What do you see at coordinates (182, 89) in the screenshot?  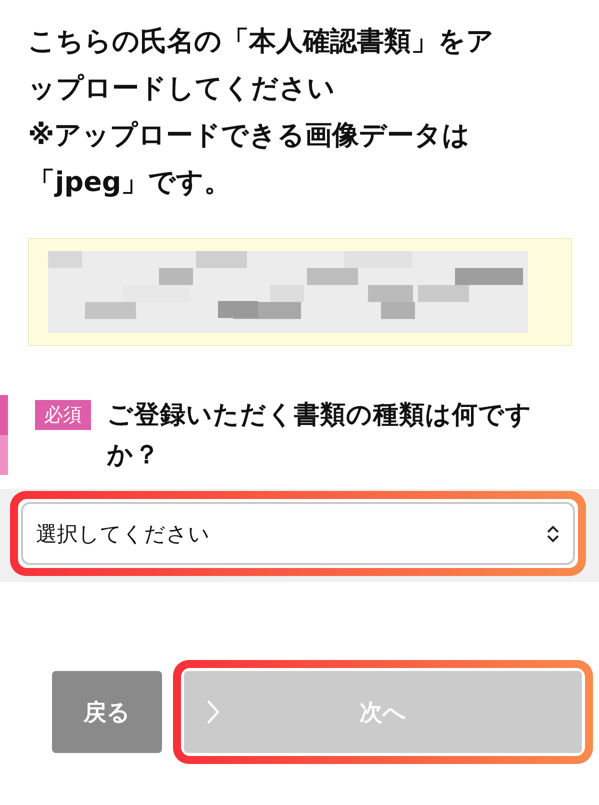 I see `instruction-line: ップロードしてください` at bounding box center [182, 89].